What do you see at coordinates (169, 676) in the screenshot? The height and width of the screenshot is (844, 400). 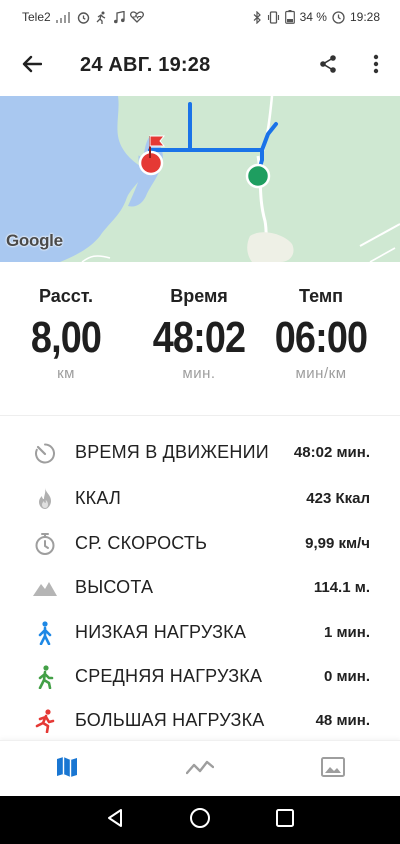 I see `detail-label: СРЕДНЯЯ НАГРУЗКА` at bounding box center [169, 676].